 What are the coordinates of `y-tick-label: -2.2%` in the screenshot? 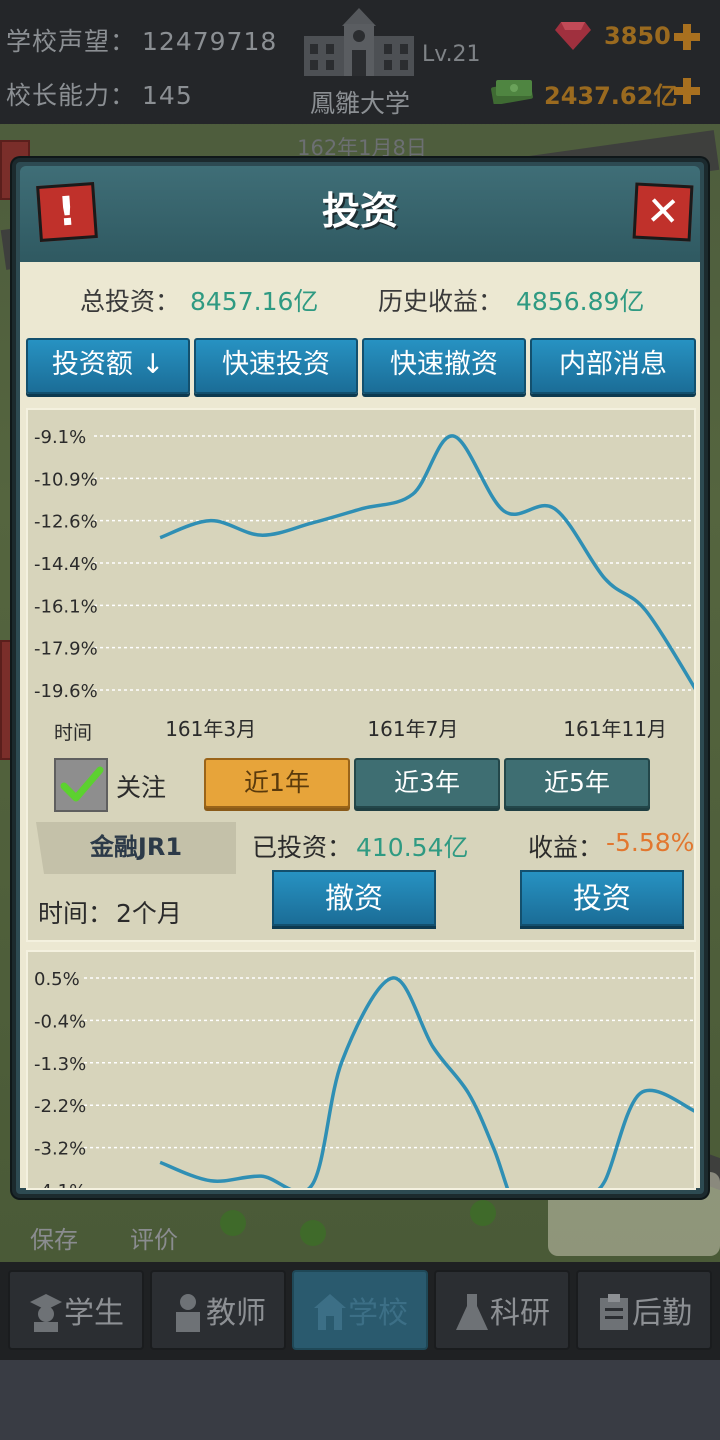 It's located at (60, 1106).